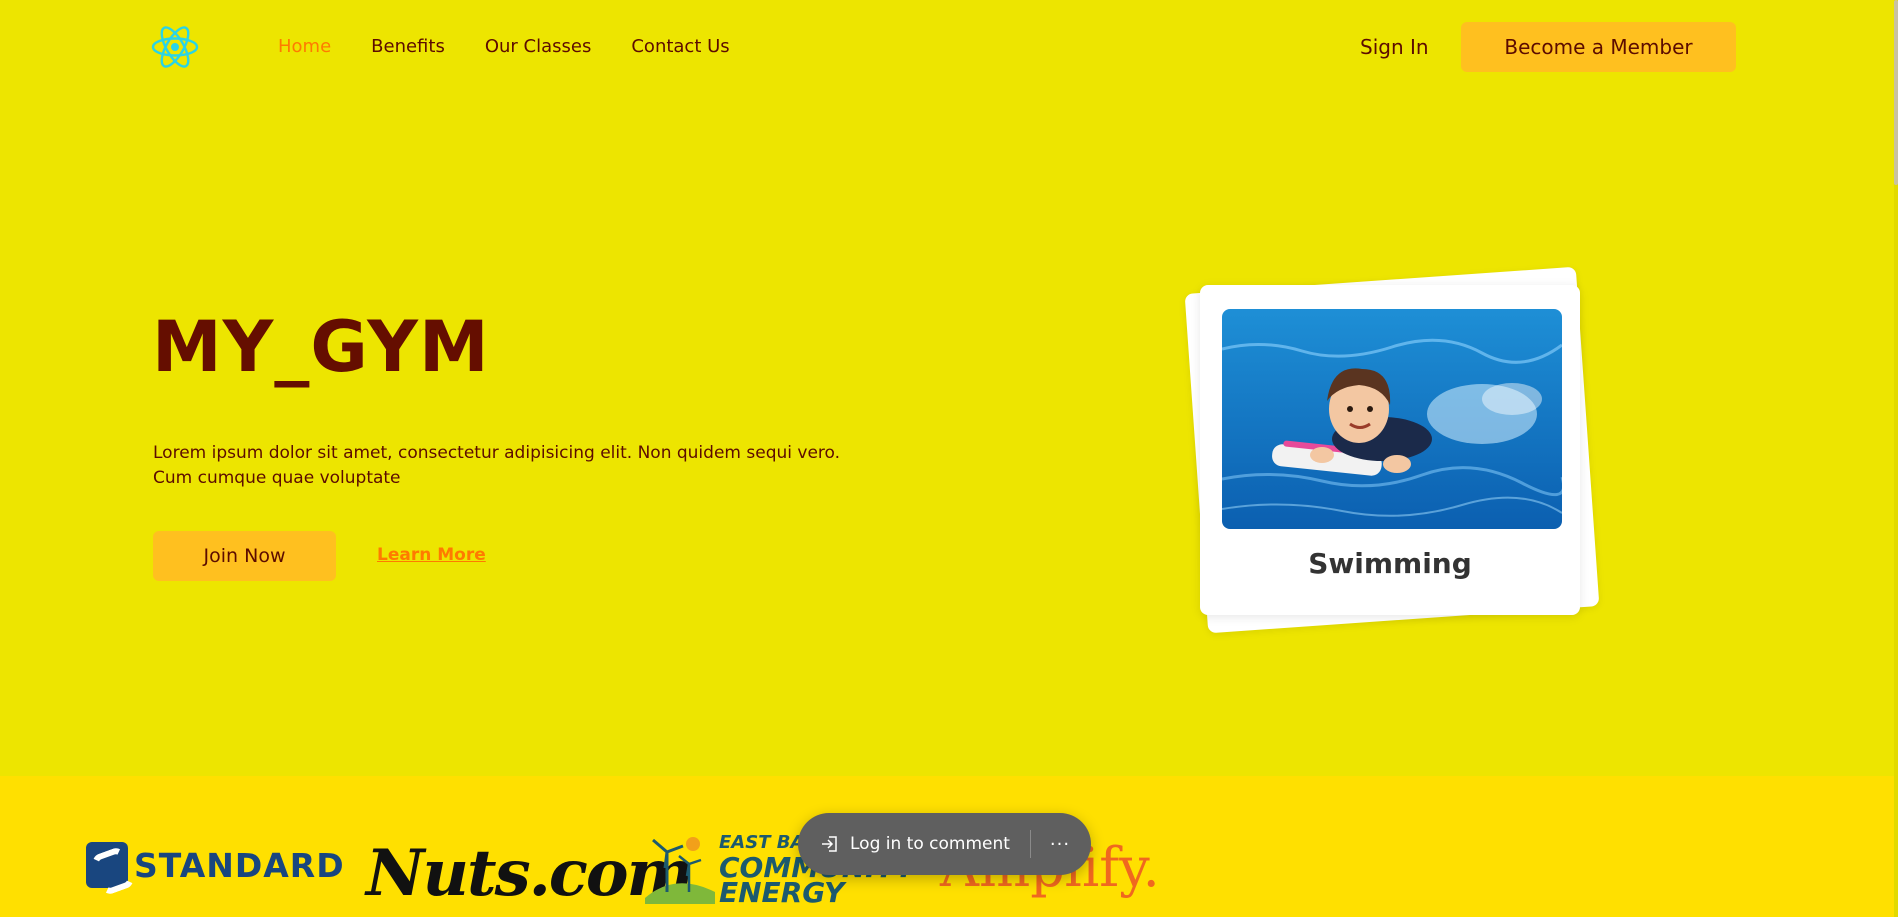 The height and width of the screenshot is (917, 1898). I want to click on join-now-button: Join Now, so click(244, 556).